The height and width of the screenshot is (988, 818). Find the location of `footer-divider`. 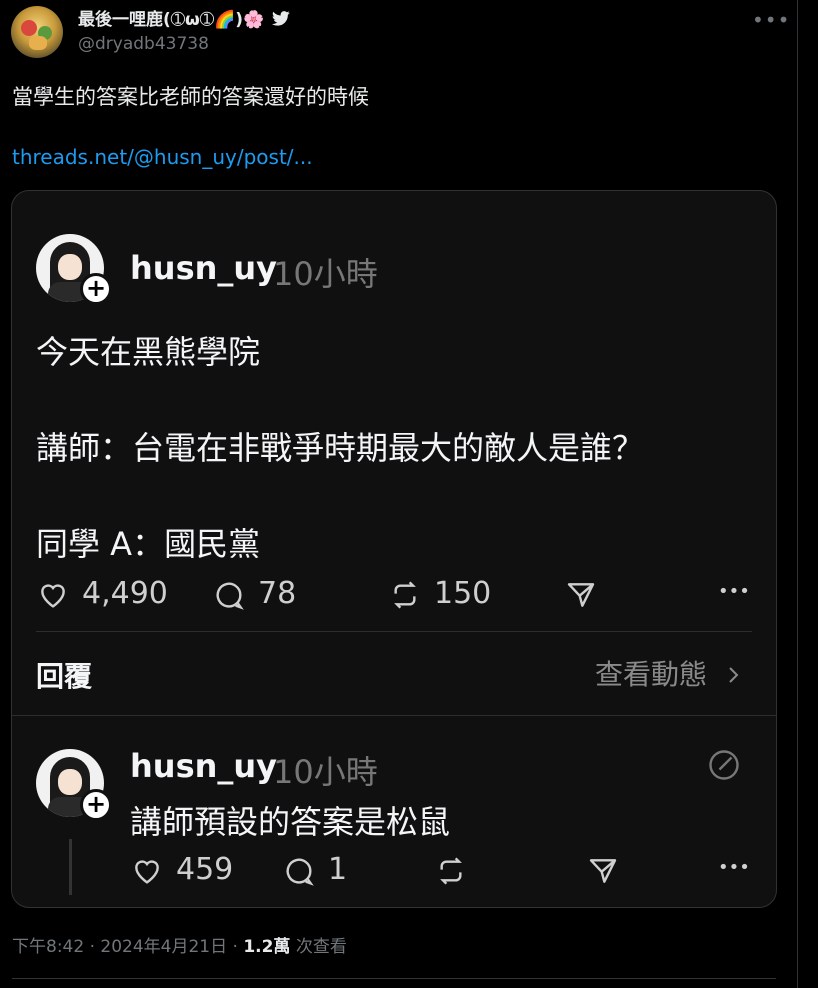

footer-divider is located at coordinates (394, 978).